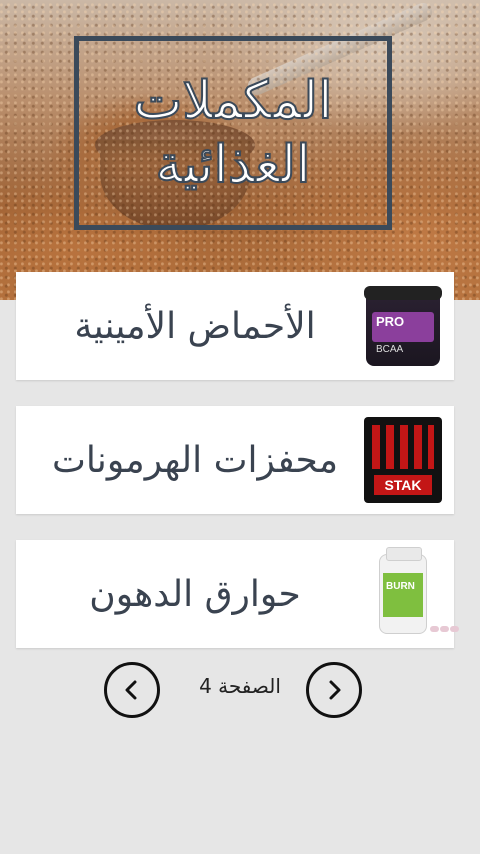 The image size is (480, 854). I want to click on category-label: الأحماض الأمينية, so click(195, 326).